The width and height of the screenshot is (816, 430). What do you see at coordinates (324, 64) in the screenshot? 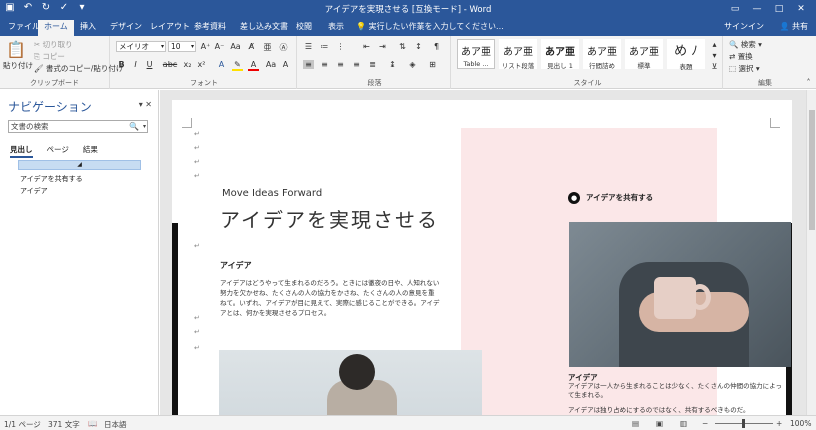
I see `align-center-icon: ≡` at bounding box center [324, 64].